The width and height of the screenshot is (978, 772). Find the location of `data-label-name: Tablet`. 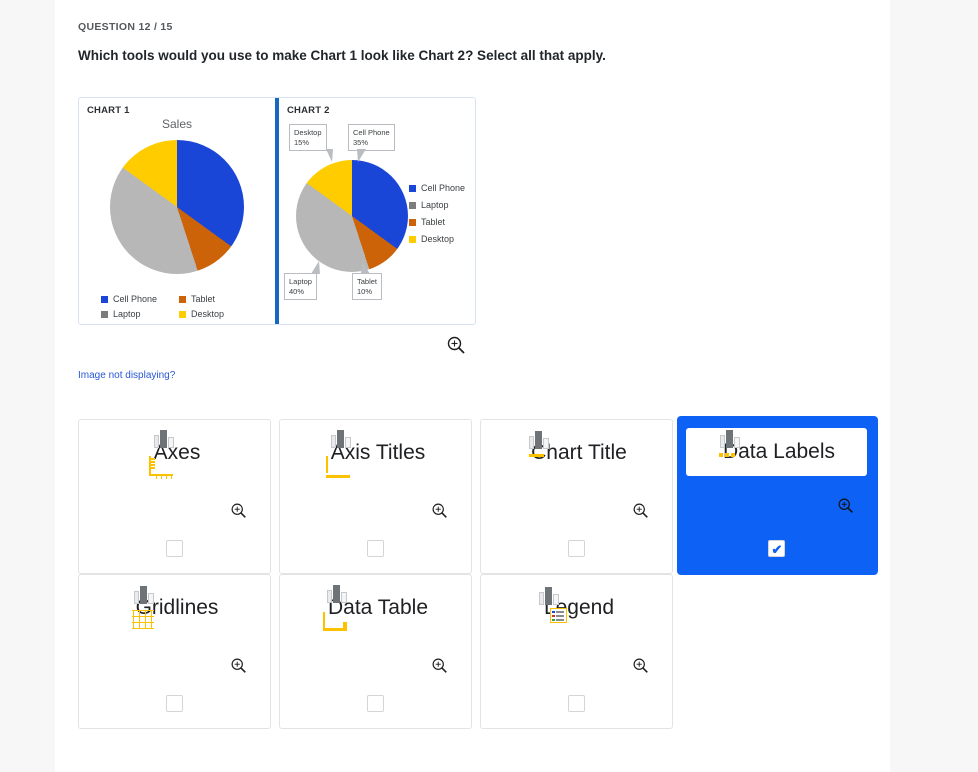

data-label-name: Tablet is located at coordinates (367, 281).